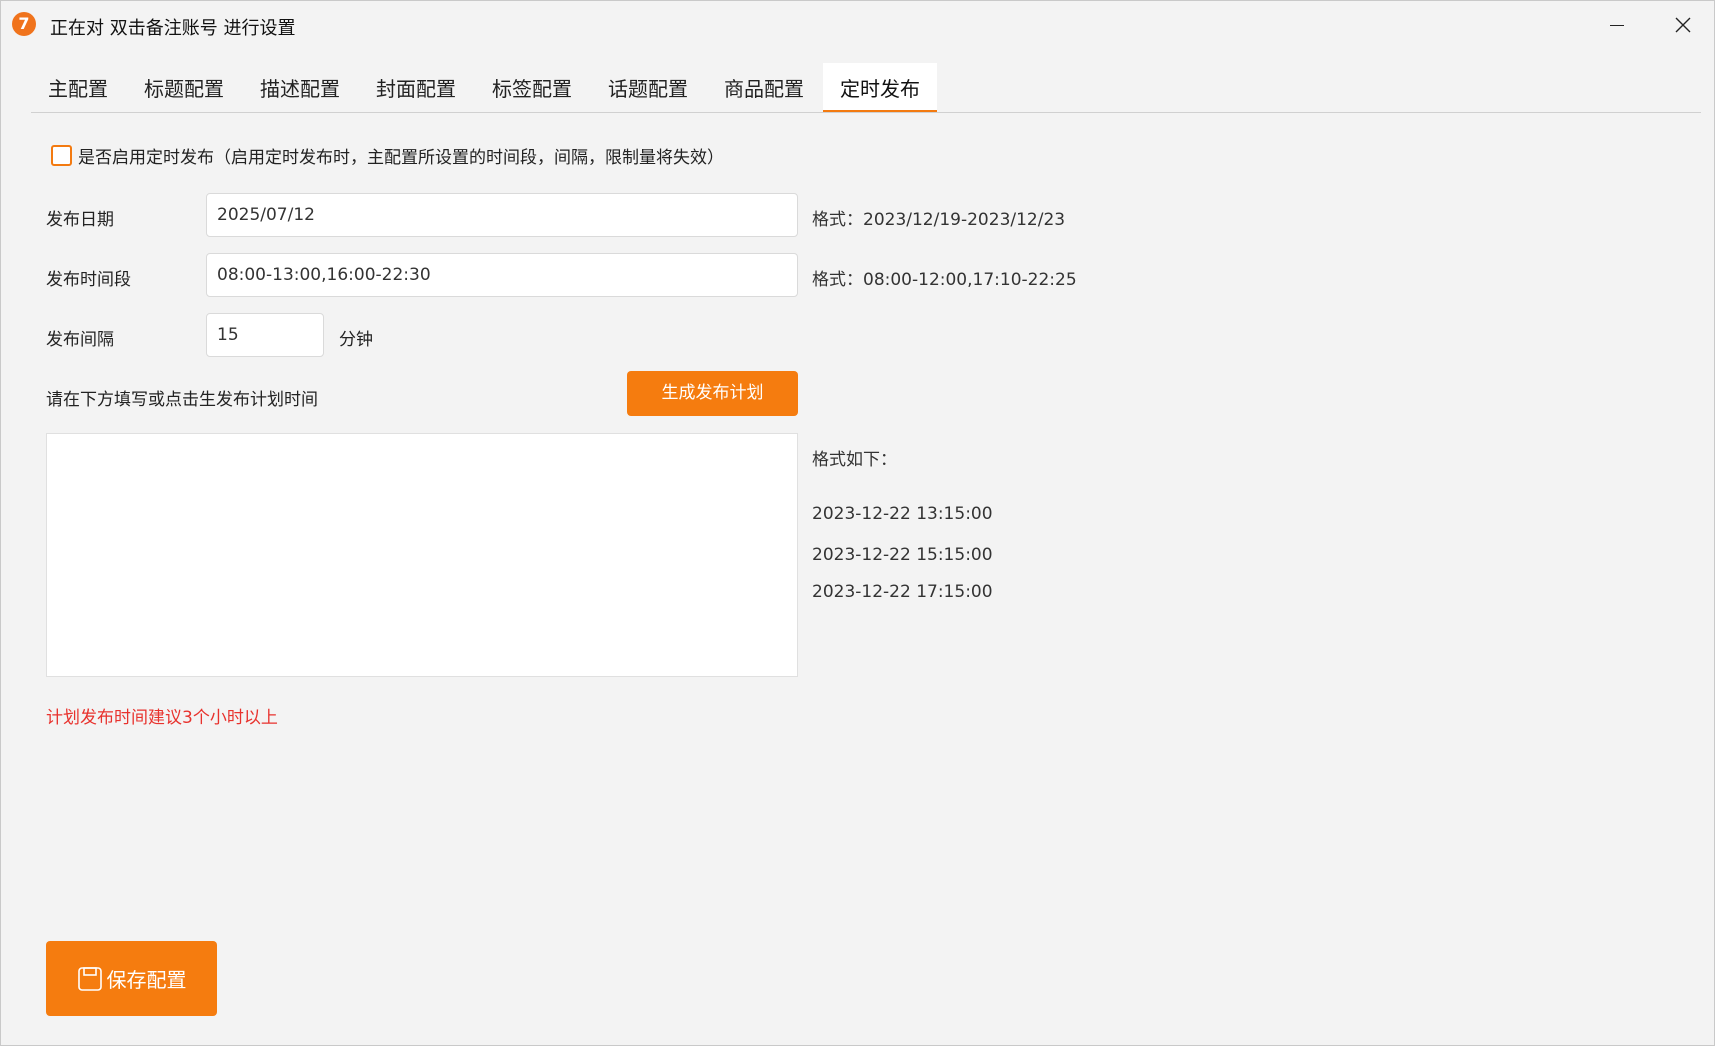 The height and width of the screenshot is (1046, 1715). Describe the element at coordinates (300, 87) in the screenshot. I see `tab-description-config: 描述配置` at that location.